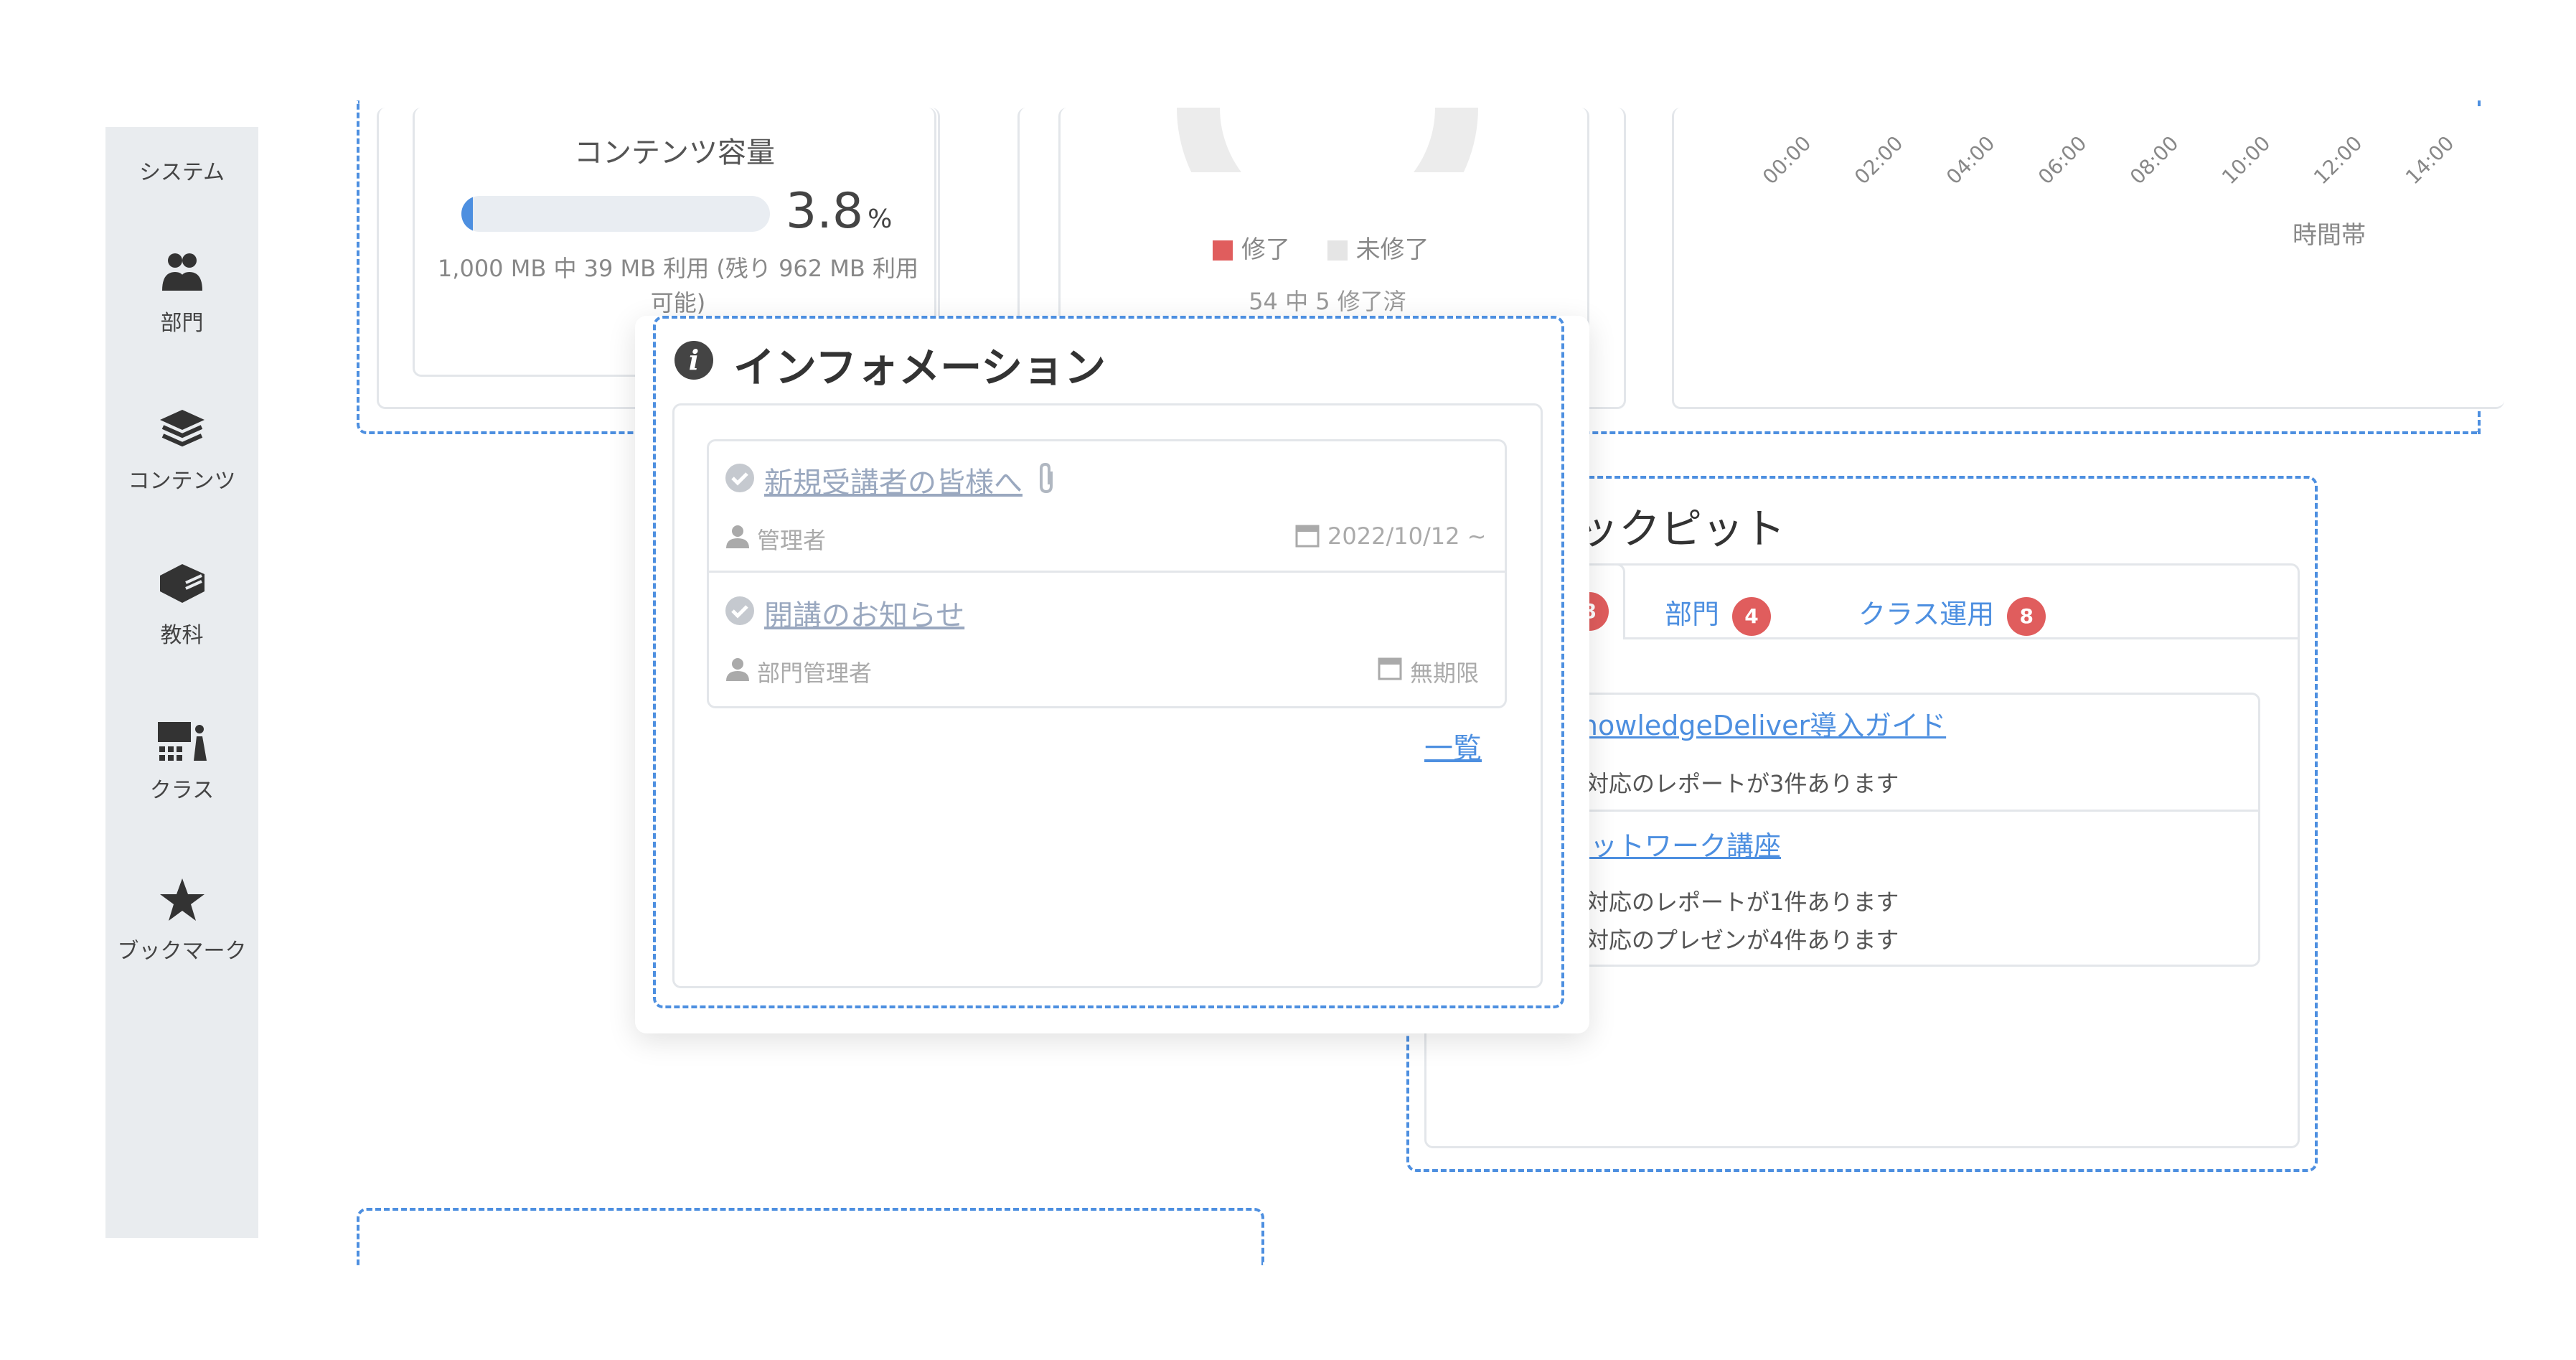  Describe the element at coordinates (693, 360) in the screenshot. I see `info-icon: i` at that location.